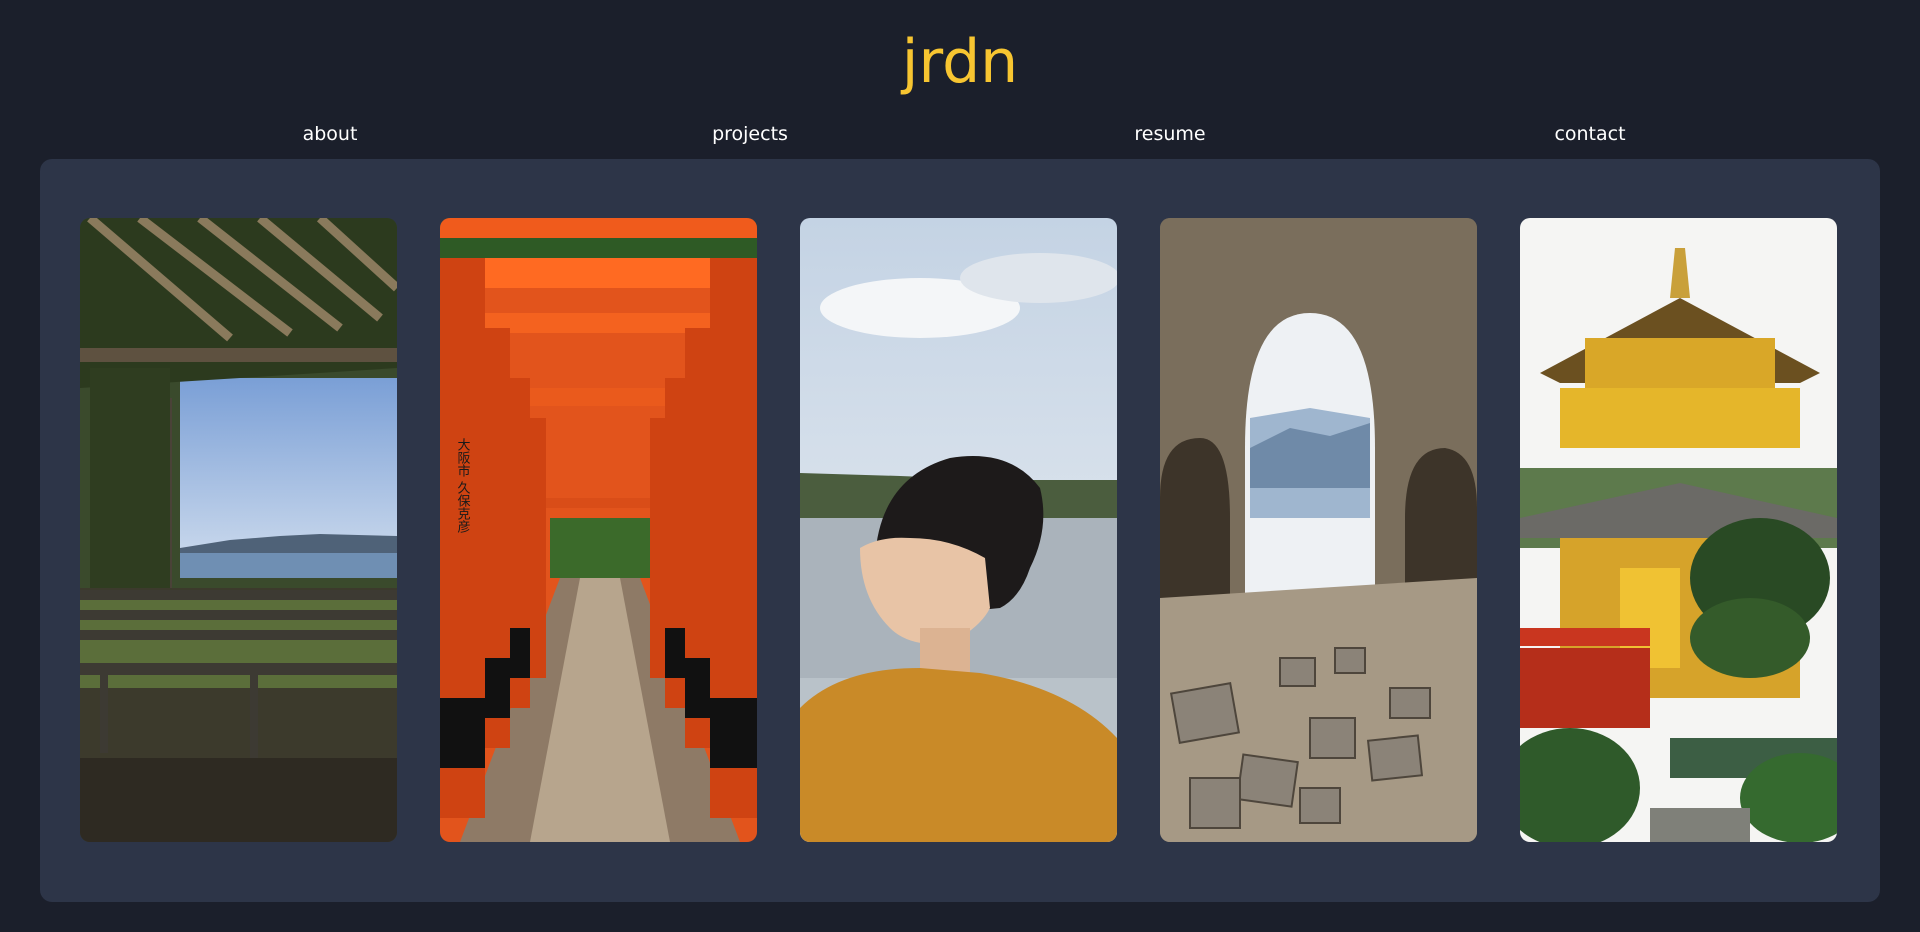  Describe the element at coordinates (463, 486) in the screenshot. I see `torii-inscription: 大阪市 久保克彦` at that location.